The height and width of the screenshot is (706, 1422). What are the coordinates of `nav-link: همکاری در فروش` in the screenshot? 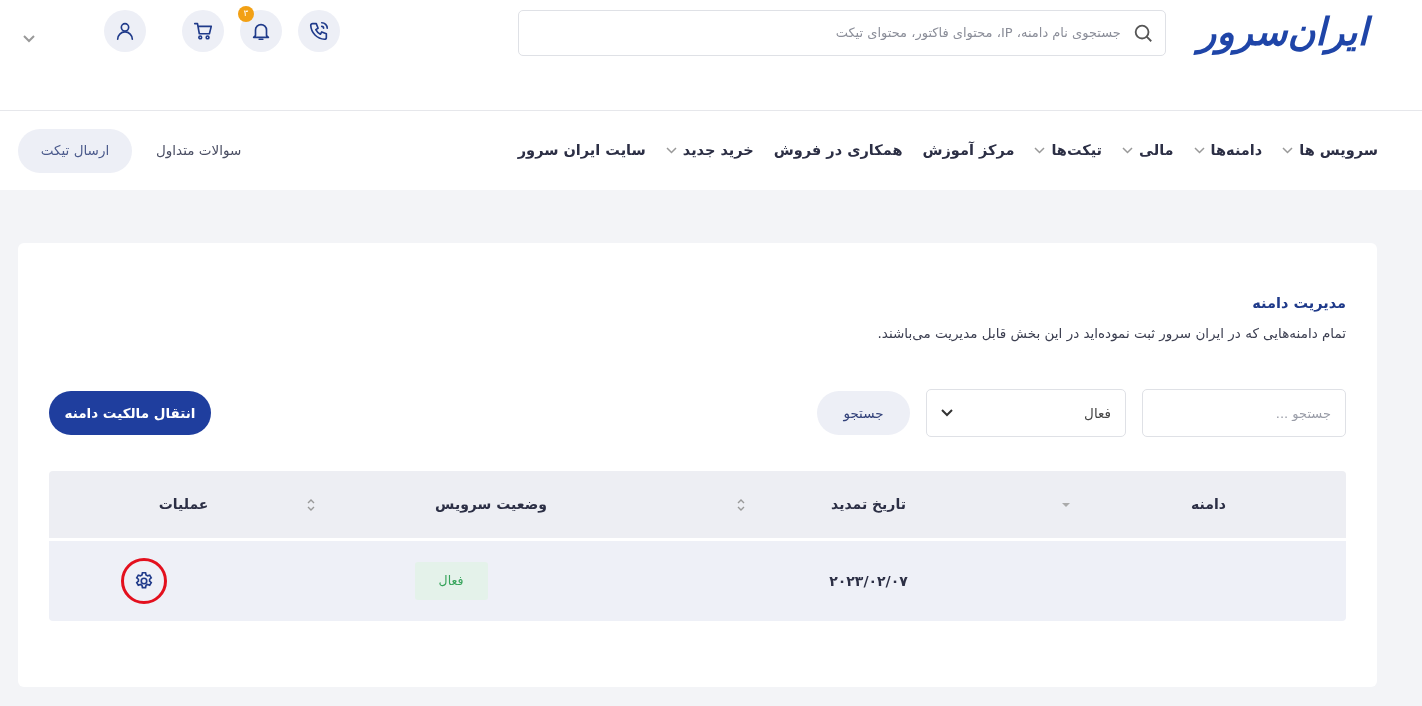 It's located at (838, 150).